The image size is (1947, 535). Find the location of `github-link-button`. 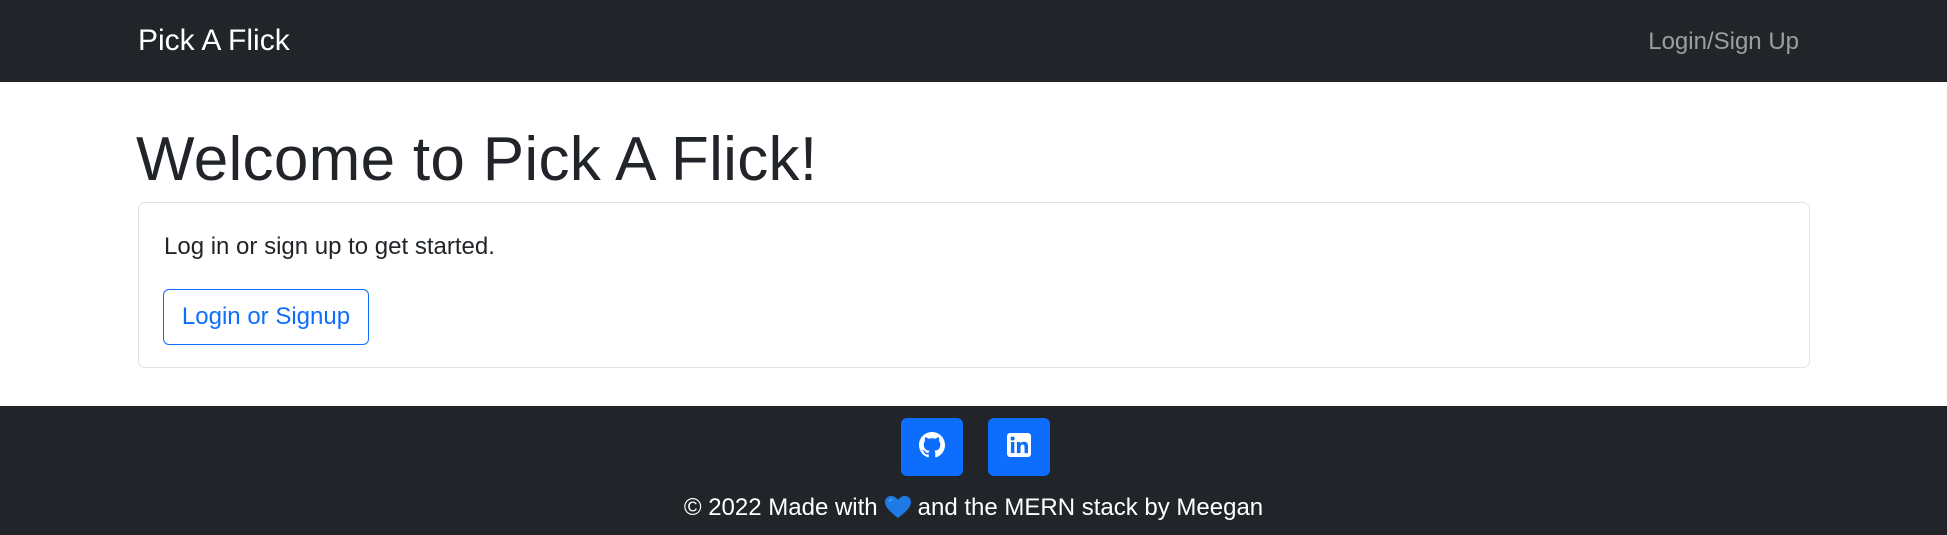

github-link-button is located at coordinates (932, 447).